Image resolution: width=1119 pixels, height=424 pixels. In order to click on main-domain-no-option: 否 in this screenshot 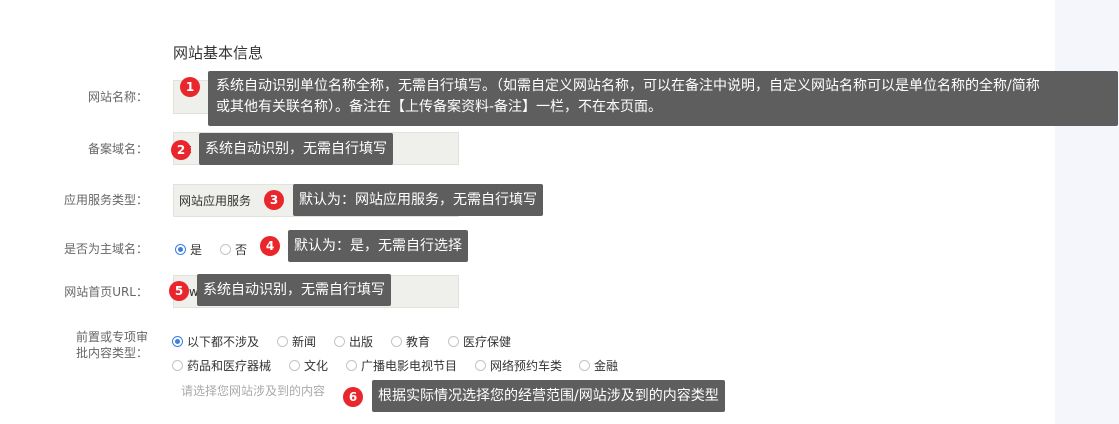, I will do `click(233, 249)`.